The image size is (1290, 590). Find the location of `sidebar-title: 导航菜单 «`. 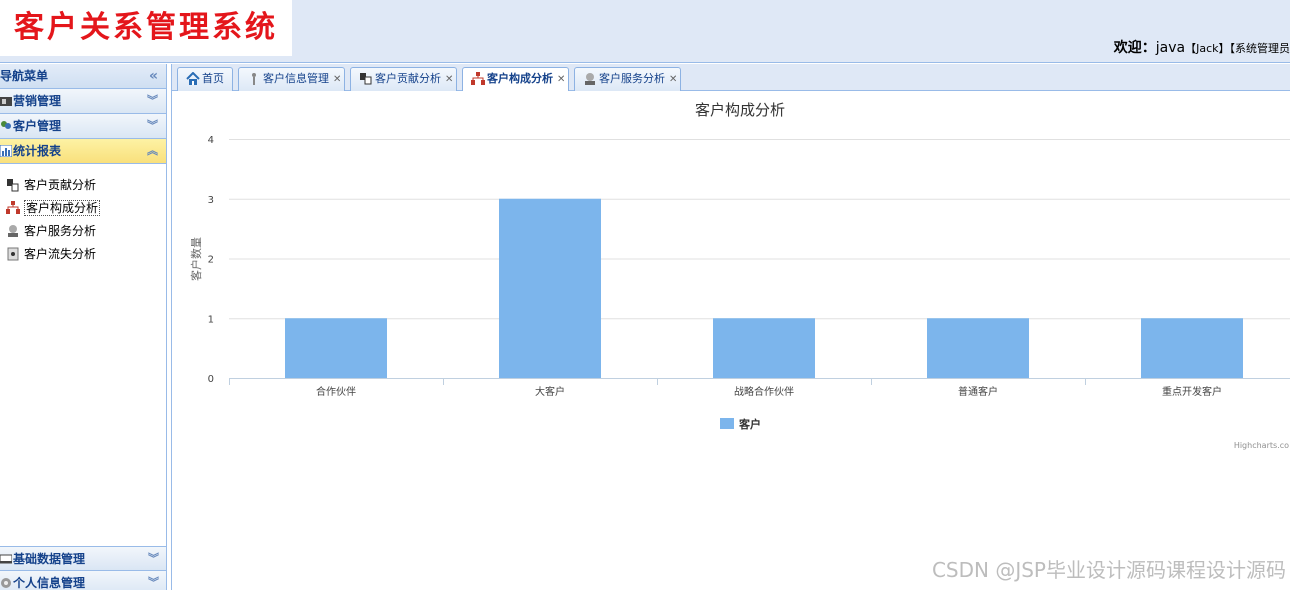

sidebar-title: 导航菜单 « is located at coordinates (83, 76).